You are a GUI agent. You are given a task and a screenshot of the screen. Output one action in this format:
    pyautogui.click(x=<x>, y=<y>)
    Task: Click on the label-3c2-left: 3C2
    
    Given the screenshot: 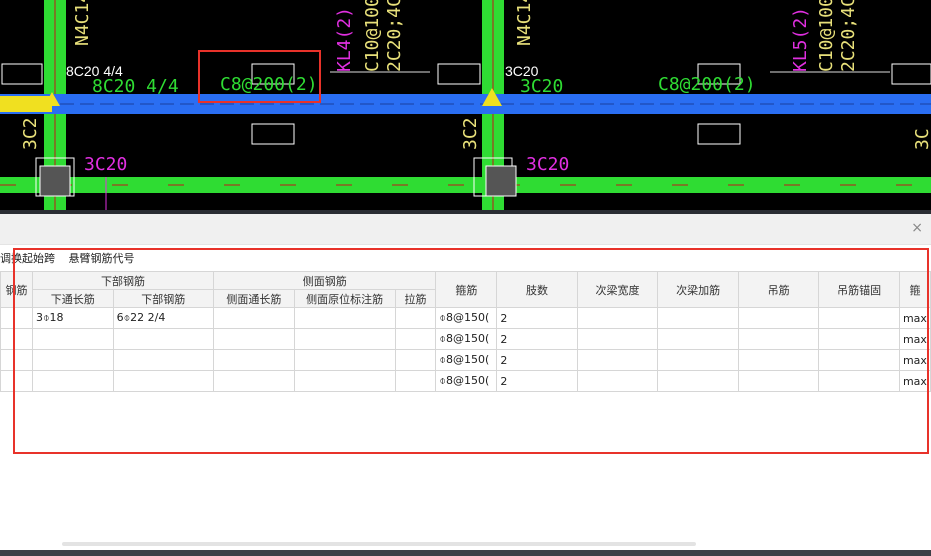 What is the action you would take?
    pyautogui.click(x=30, y=133)
    